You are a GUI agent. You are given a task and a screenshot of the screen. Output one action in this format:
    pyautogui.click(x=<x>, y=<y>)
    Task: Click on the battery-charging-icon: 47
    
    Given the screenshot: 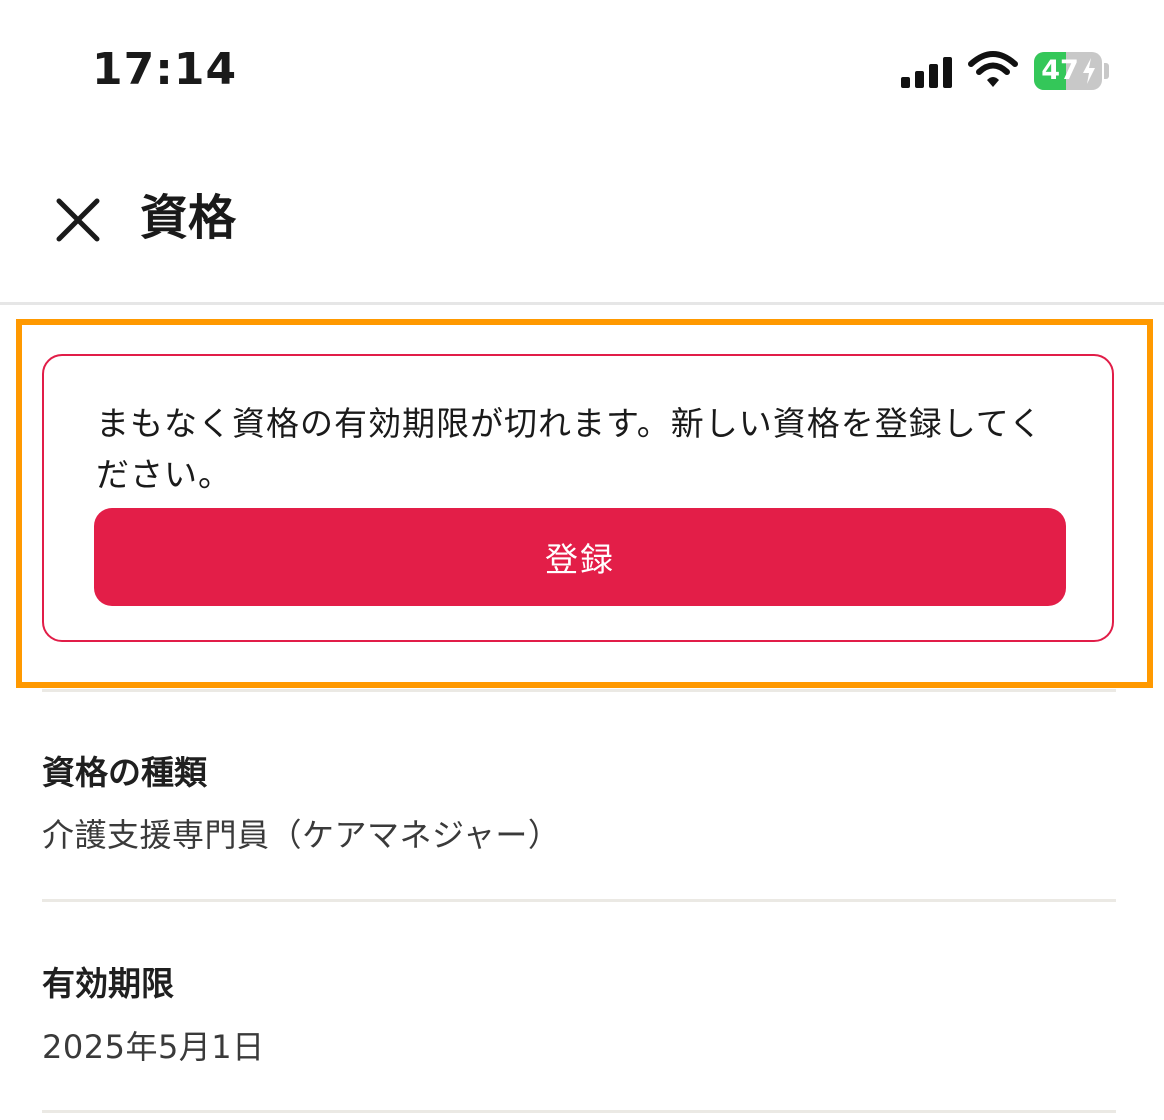 What is the action you would take?
    pyautogui.click(x=1068, y=71)
    